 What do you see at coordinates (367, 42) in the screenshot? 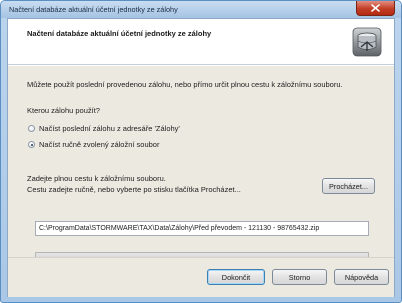
I see `database-icon` at bounding box center [367, 42].